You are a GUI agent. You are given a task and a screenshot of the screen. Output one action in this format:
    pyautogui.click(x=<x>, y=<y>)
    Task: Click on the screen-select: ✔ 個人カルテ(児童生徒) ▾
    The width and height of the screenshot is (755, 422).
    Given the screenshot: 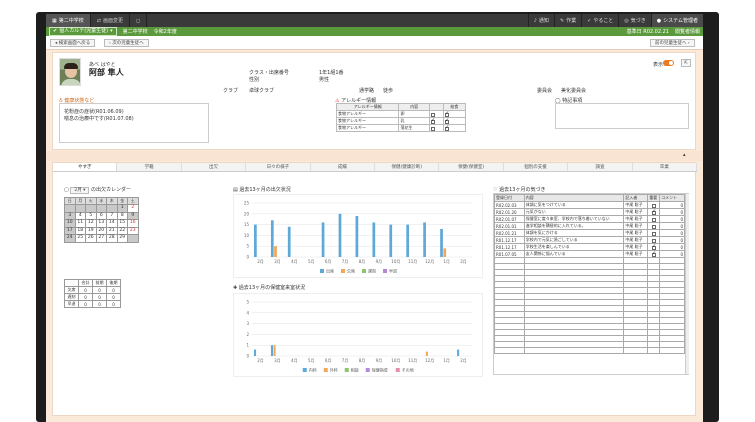 What is the action you would take?
    pyautogui.click(x=83, y=31)
    